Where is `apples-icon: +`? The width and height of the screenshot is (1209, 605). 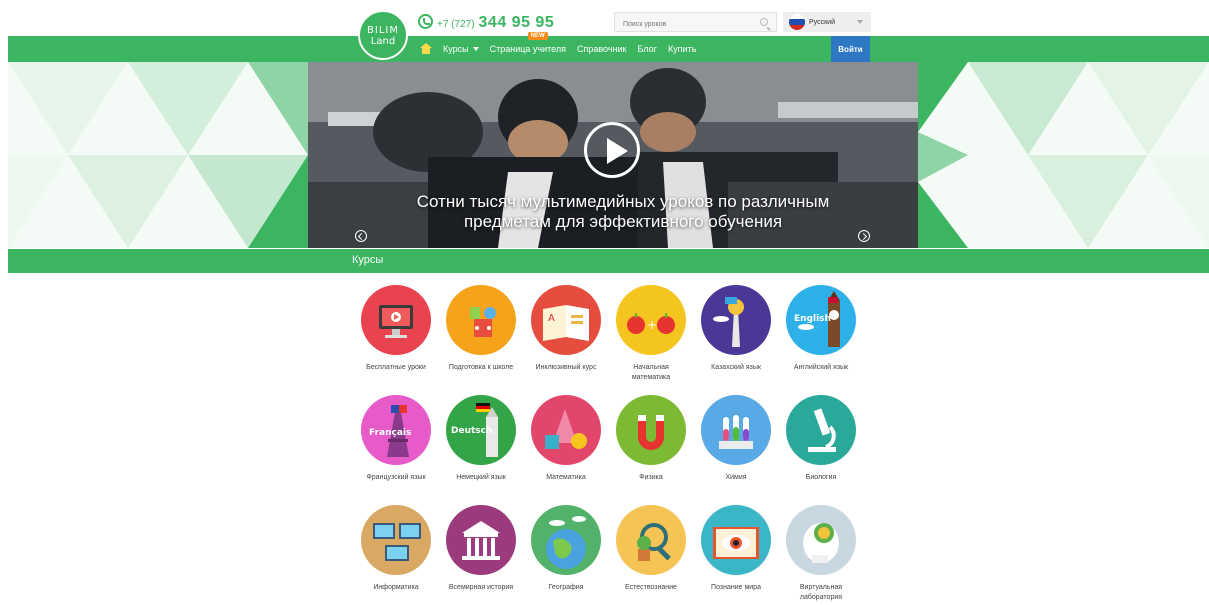
apples-icon: + is located at coordinates (651, 320).